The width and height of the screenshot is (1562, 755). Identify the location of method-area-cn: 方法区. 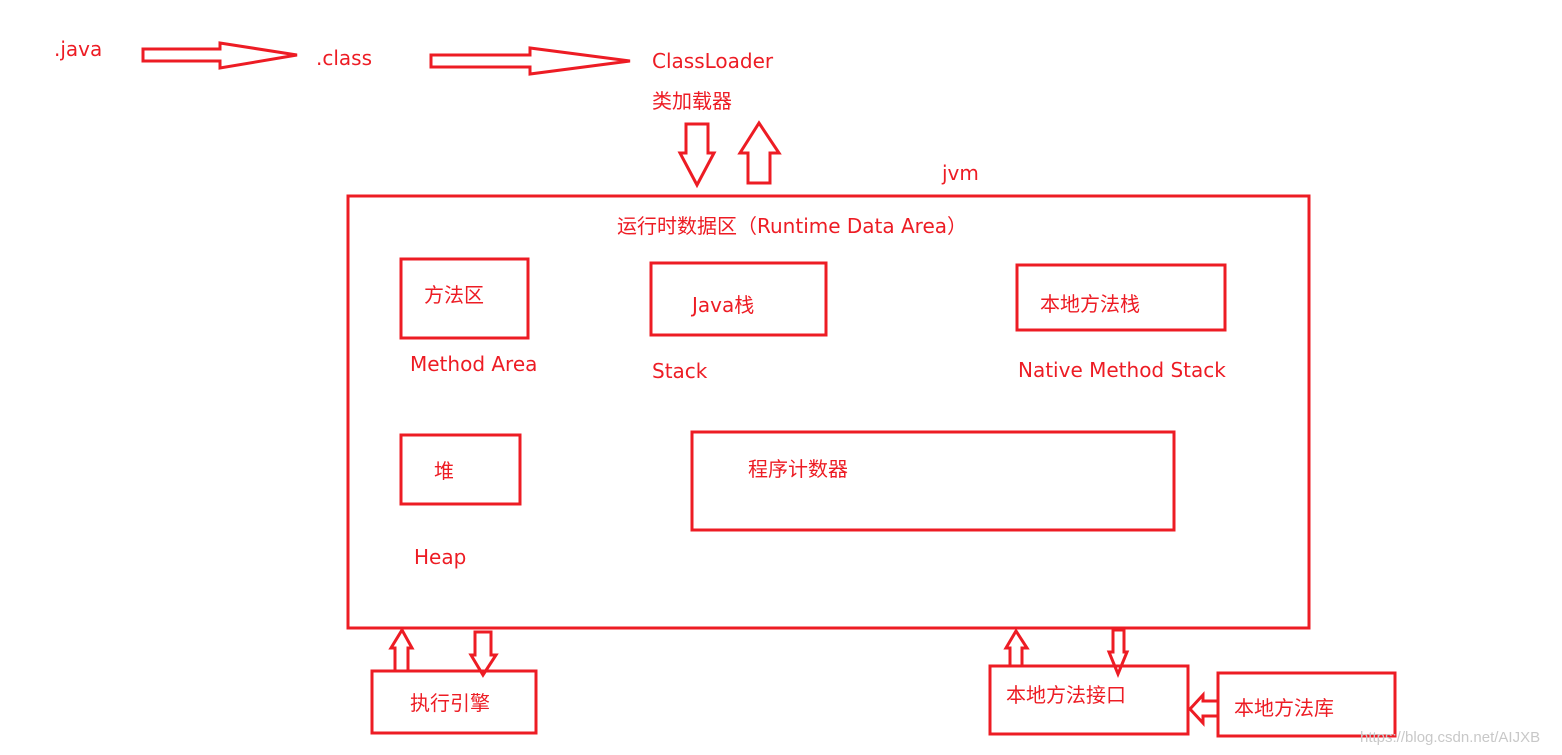
(454, 295).